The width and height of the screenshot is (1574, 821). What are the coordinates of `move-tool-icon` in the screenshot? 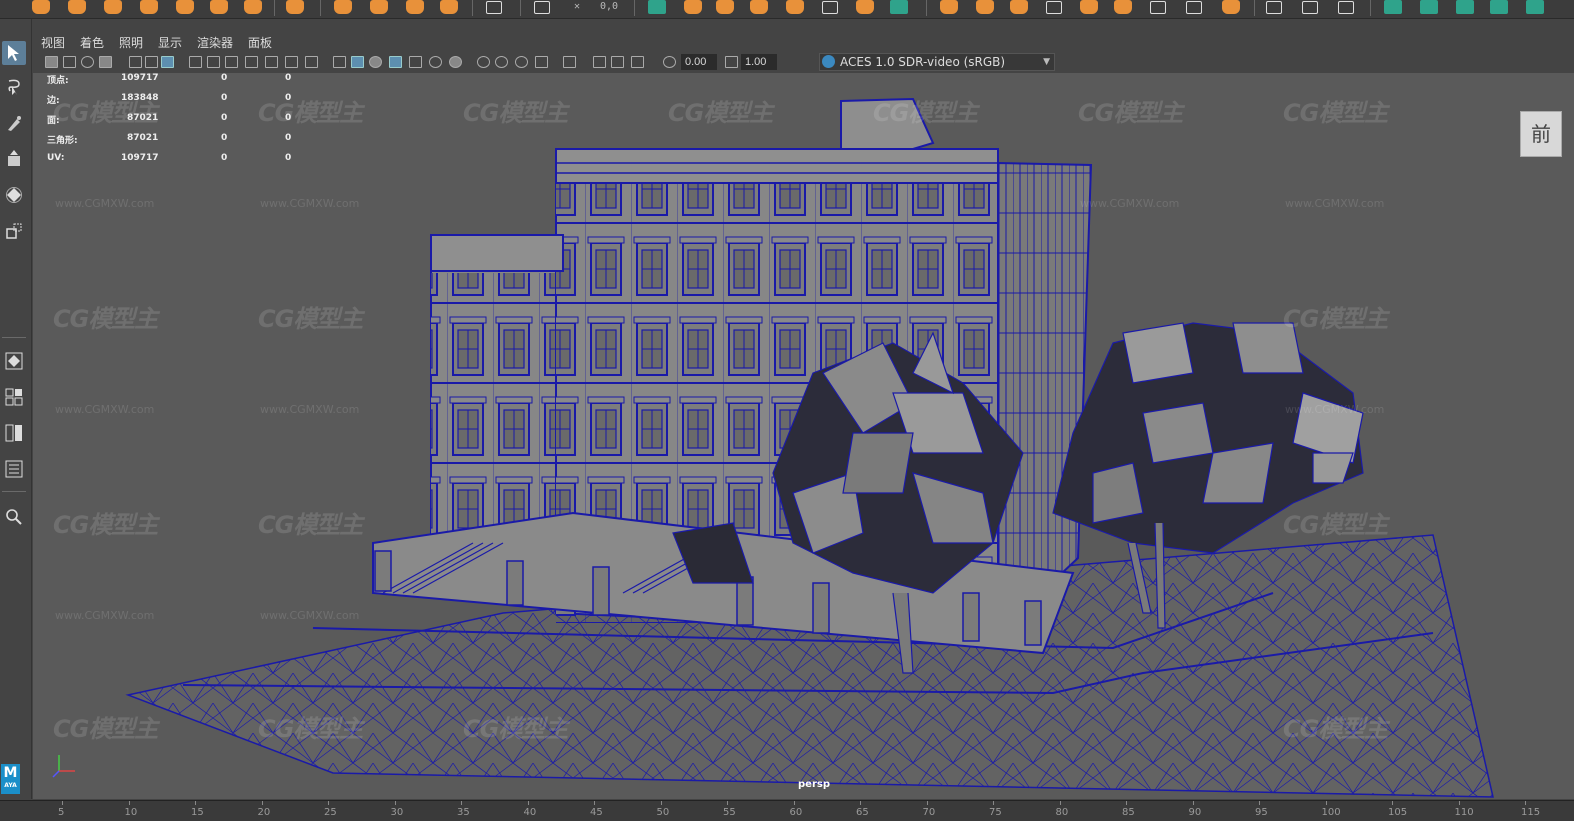 It's located at (14, 159).